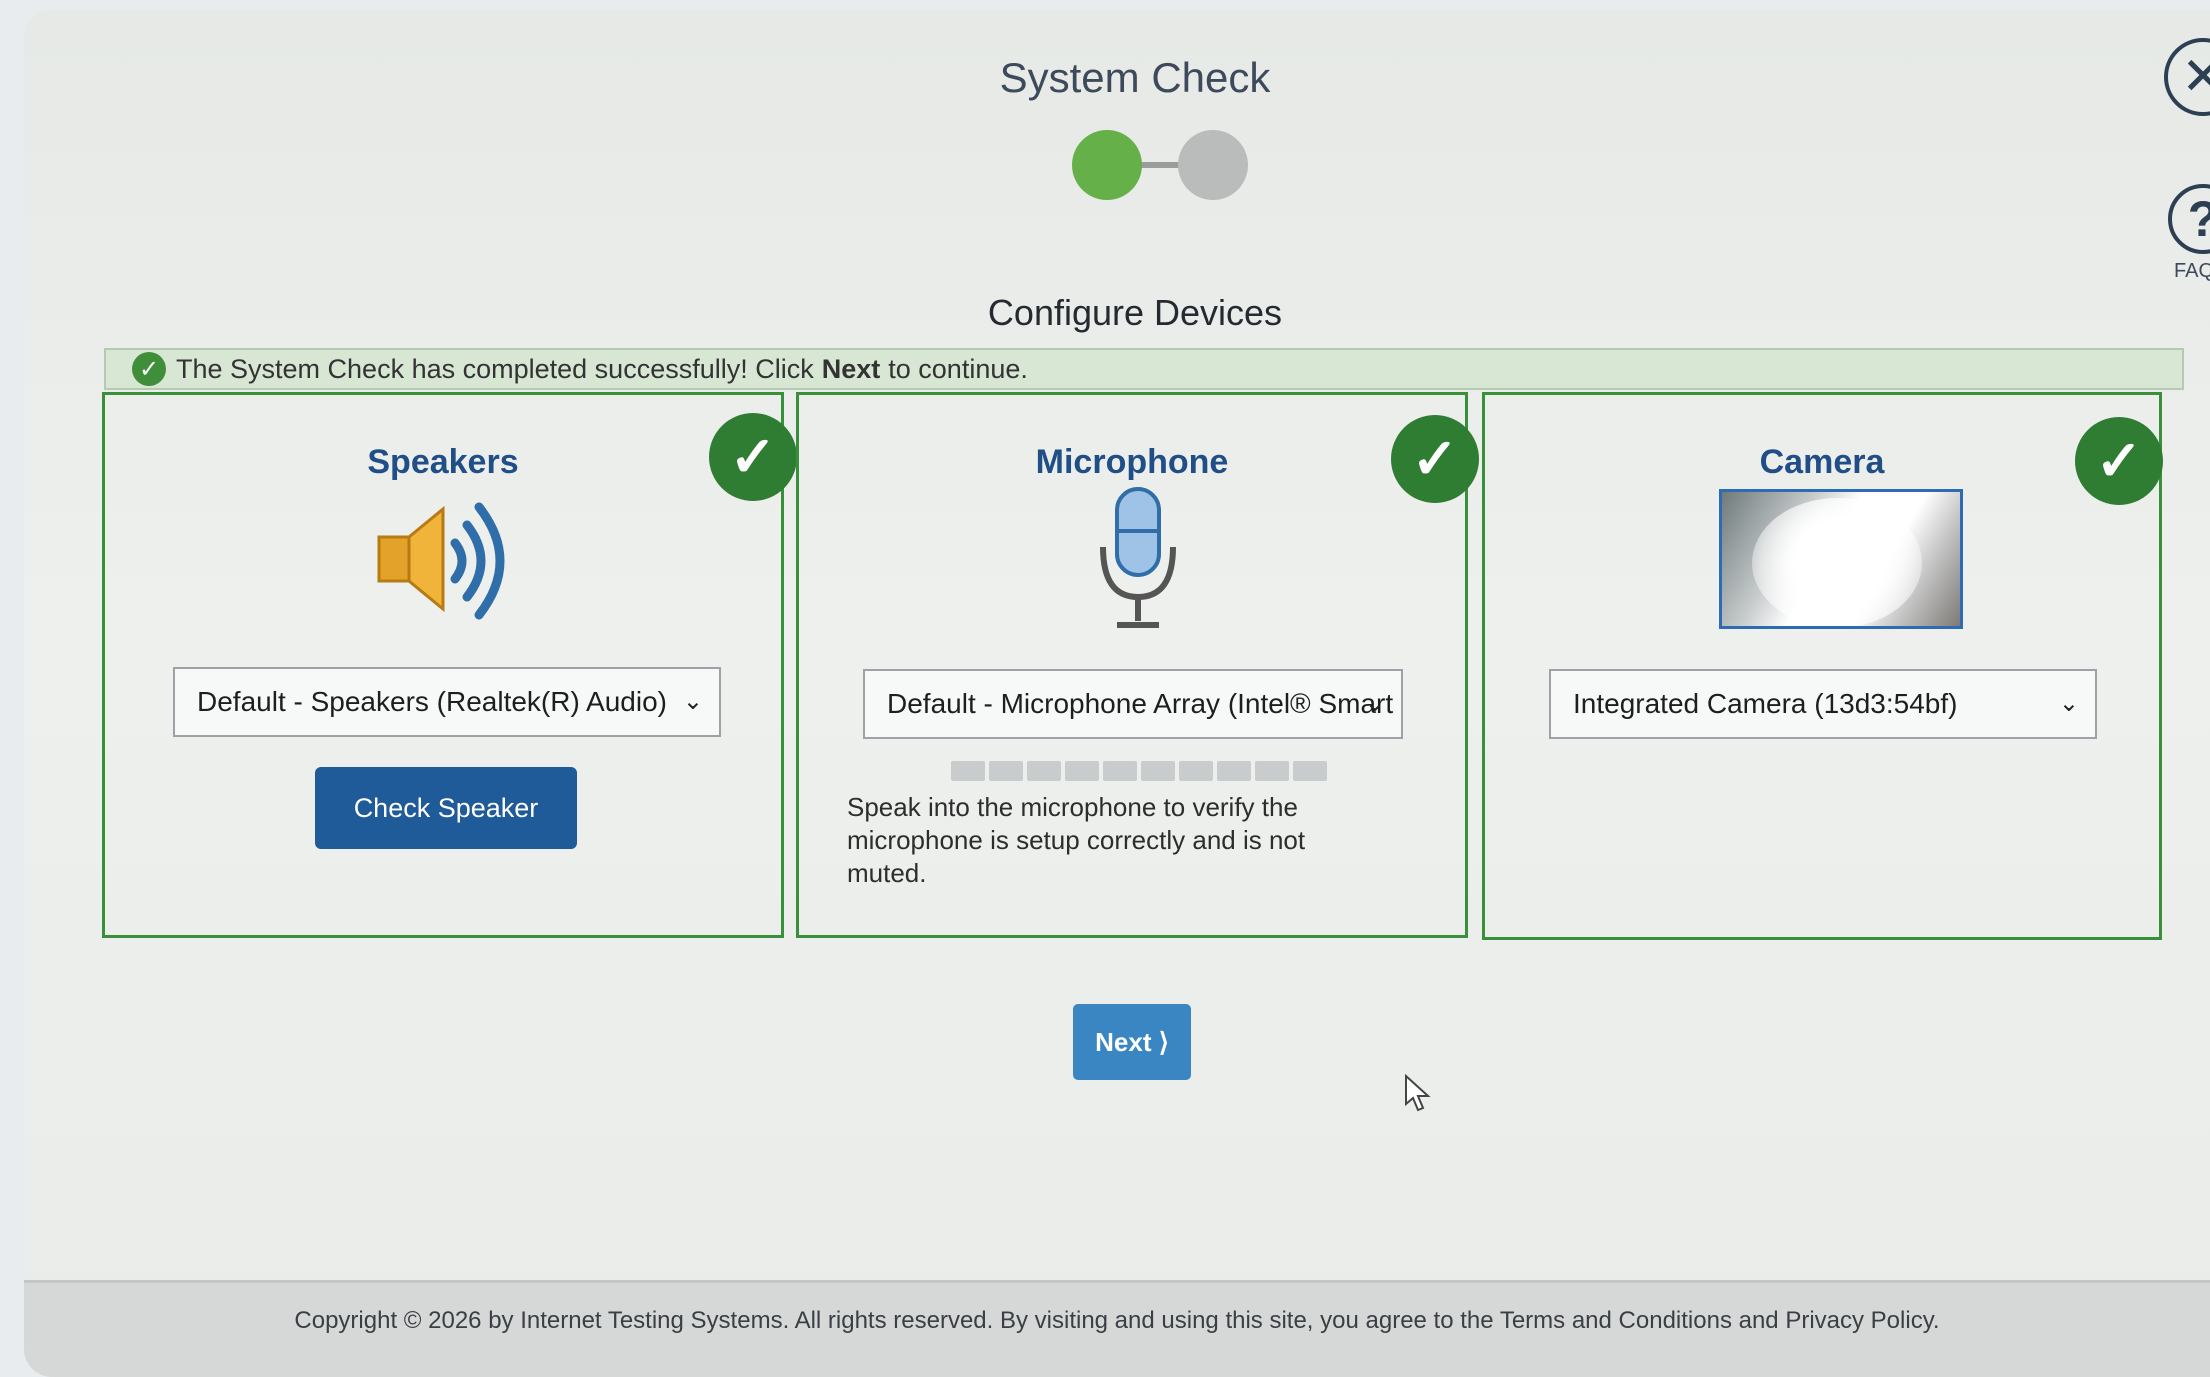  Describe the element at coordinates (958, 368) in the screenshot. I see `banner-text-suffix: to continue.` at that location.